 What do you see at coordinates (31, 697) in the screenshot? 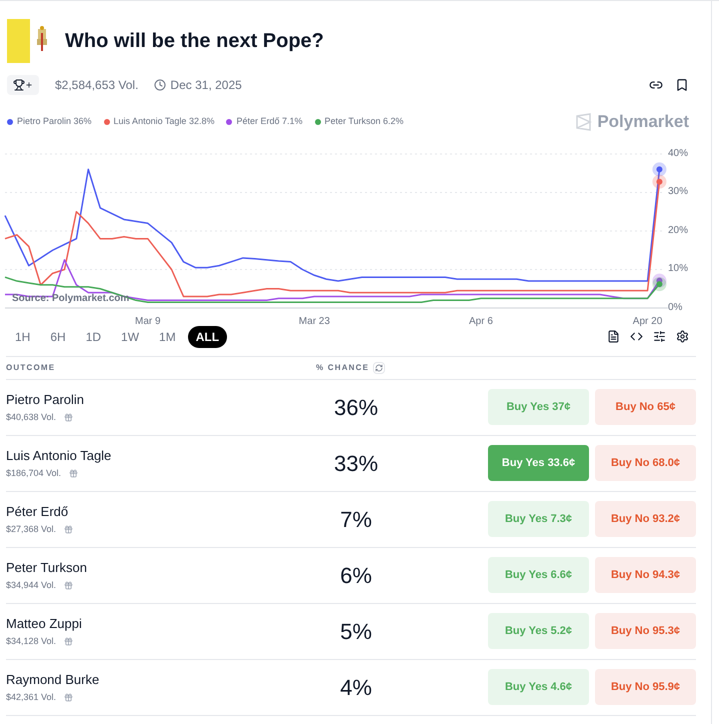
I see `outcome-volume: $42,361 Vol.` at bounding box center [31, 697].